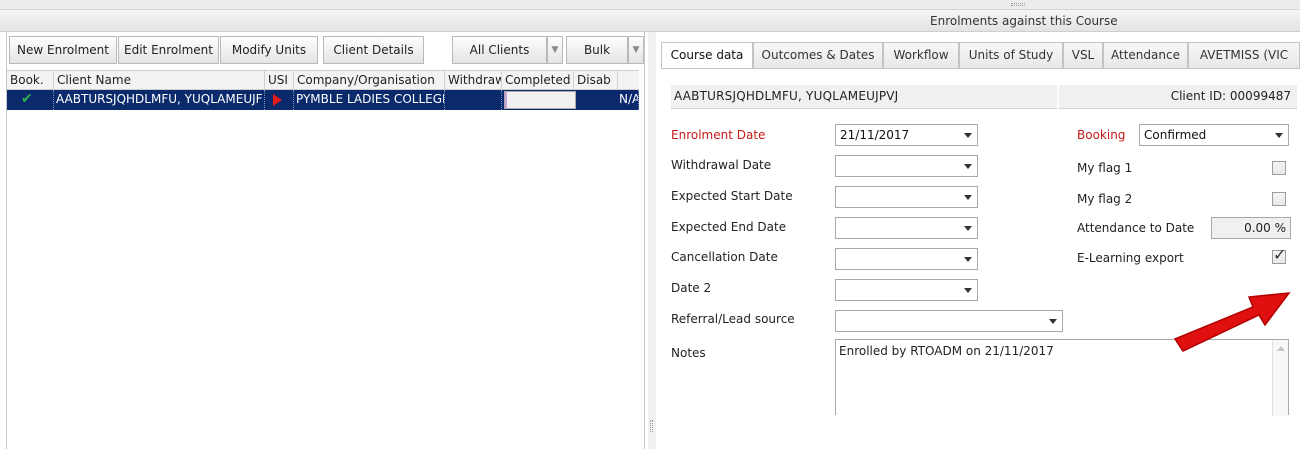 The image size is (1300, 449). What do you see at coordinates (906, 228) in the screenshot?
I see `expected-end-date-field` at bounding box center [906, 228].